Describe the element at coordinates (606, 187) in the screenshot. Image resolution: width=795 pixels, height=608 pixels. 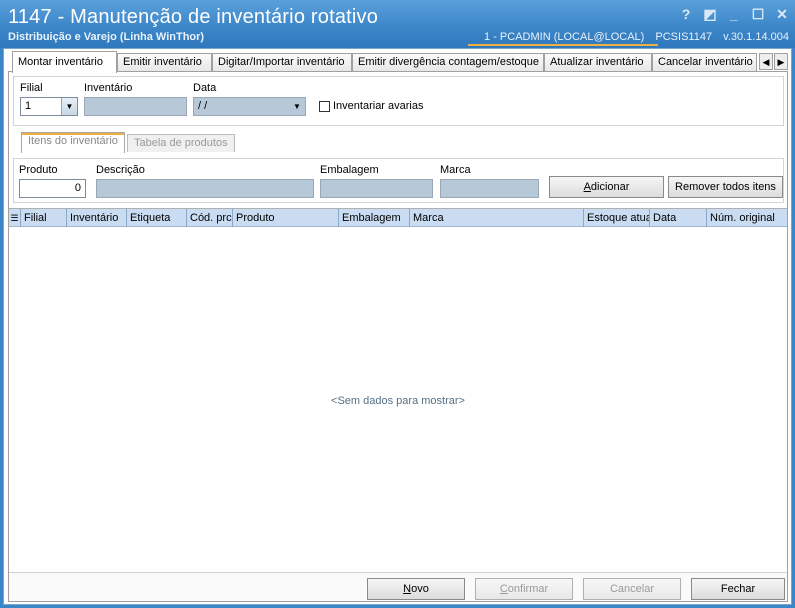
I see `add-button: Adicionar` at that location.